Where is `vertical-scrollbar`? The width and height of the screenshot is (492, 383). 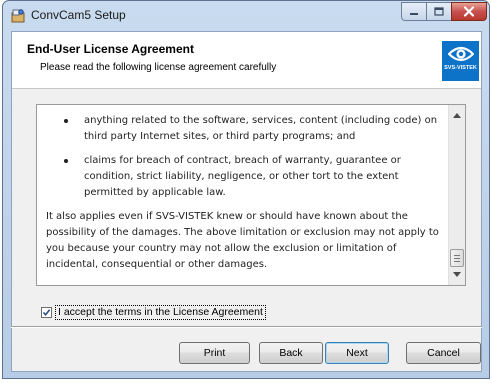
vertical-scrollbar is located at coordinates (456, 195).